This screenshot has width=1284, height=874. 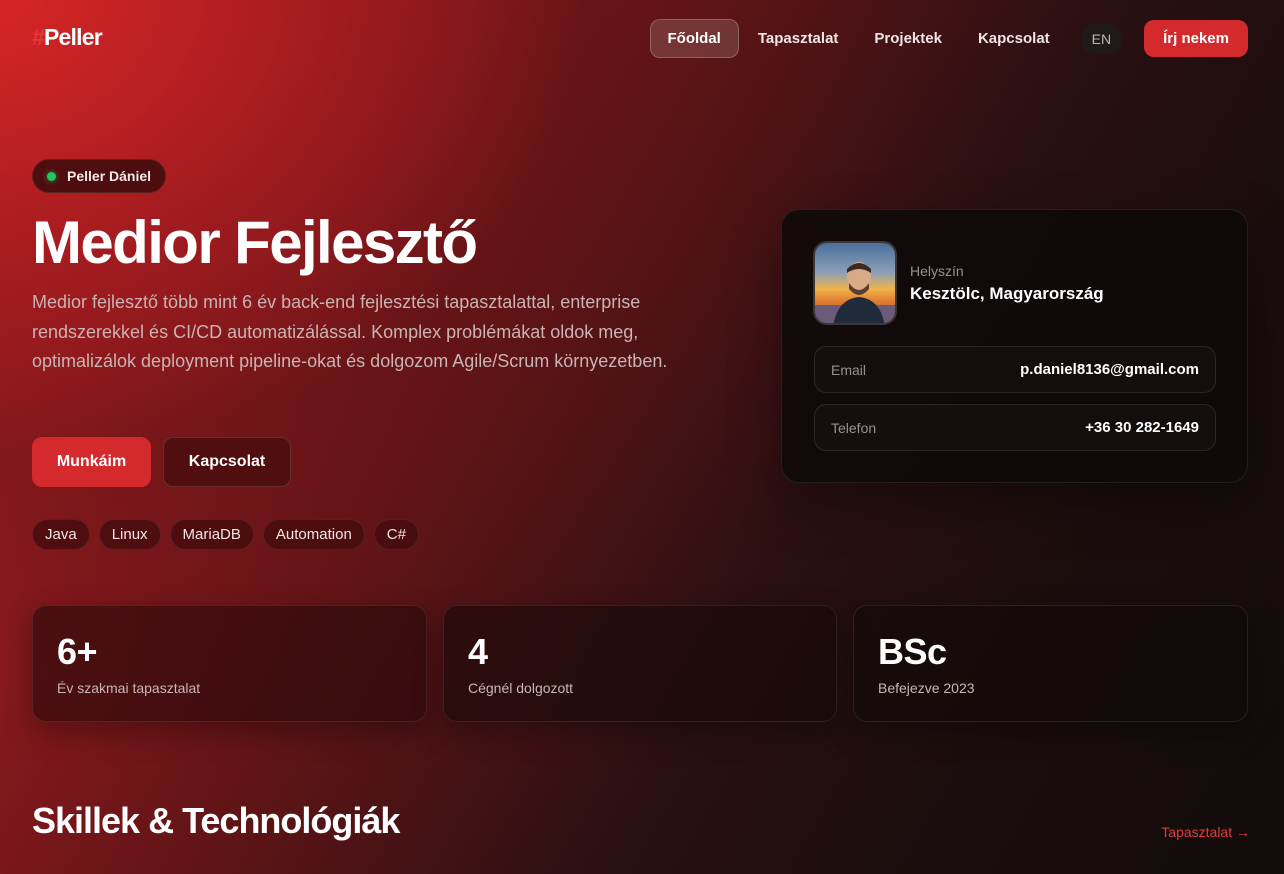 I want to click on badge-label: Peller Dániel, so click(x=109, y=176).